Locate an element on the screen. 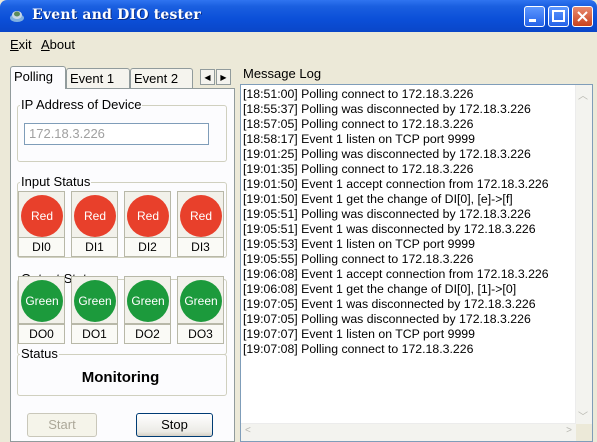 The width and height of the screenshot is (597, 442). maximize-button is located at coordinates (558, 16).